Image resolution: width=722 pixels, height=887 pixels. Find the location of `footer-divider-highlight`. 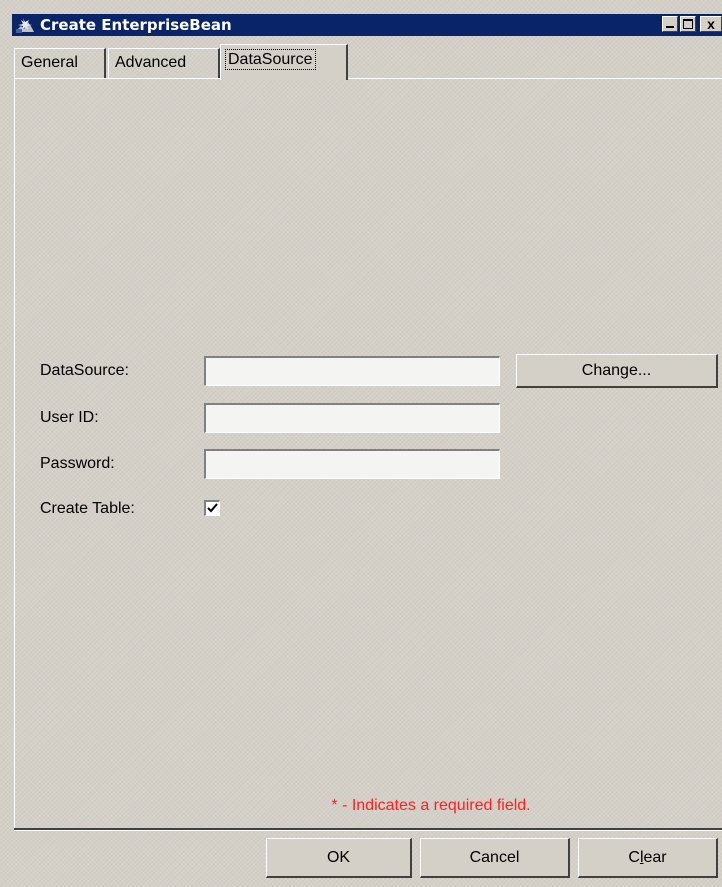

footer-divider-highlight is located at coordinates (368, 830).